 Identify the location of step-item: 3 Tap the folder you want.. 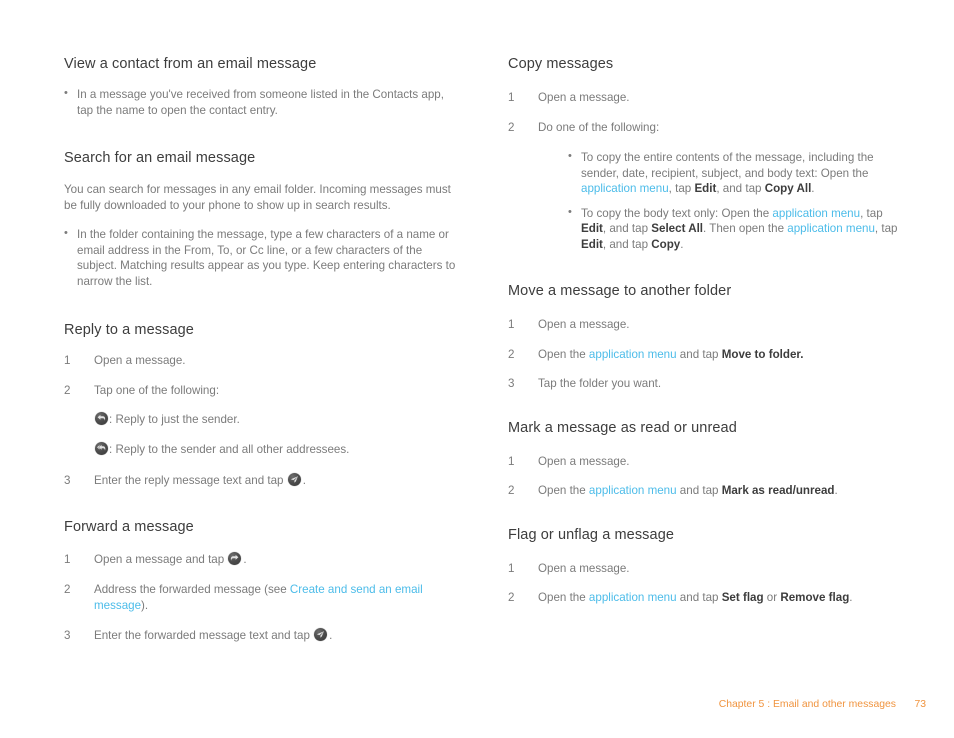
(704, 384).